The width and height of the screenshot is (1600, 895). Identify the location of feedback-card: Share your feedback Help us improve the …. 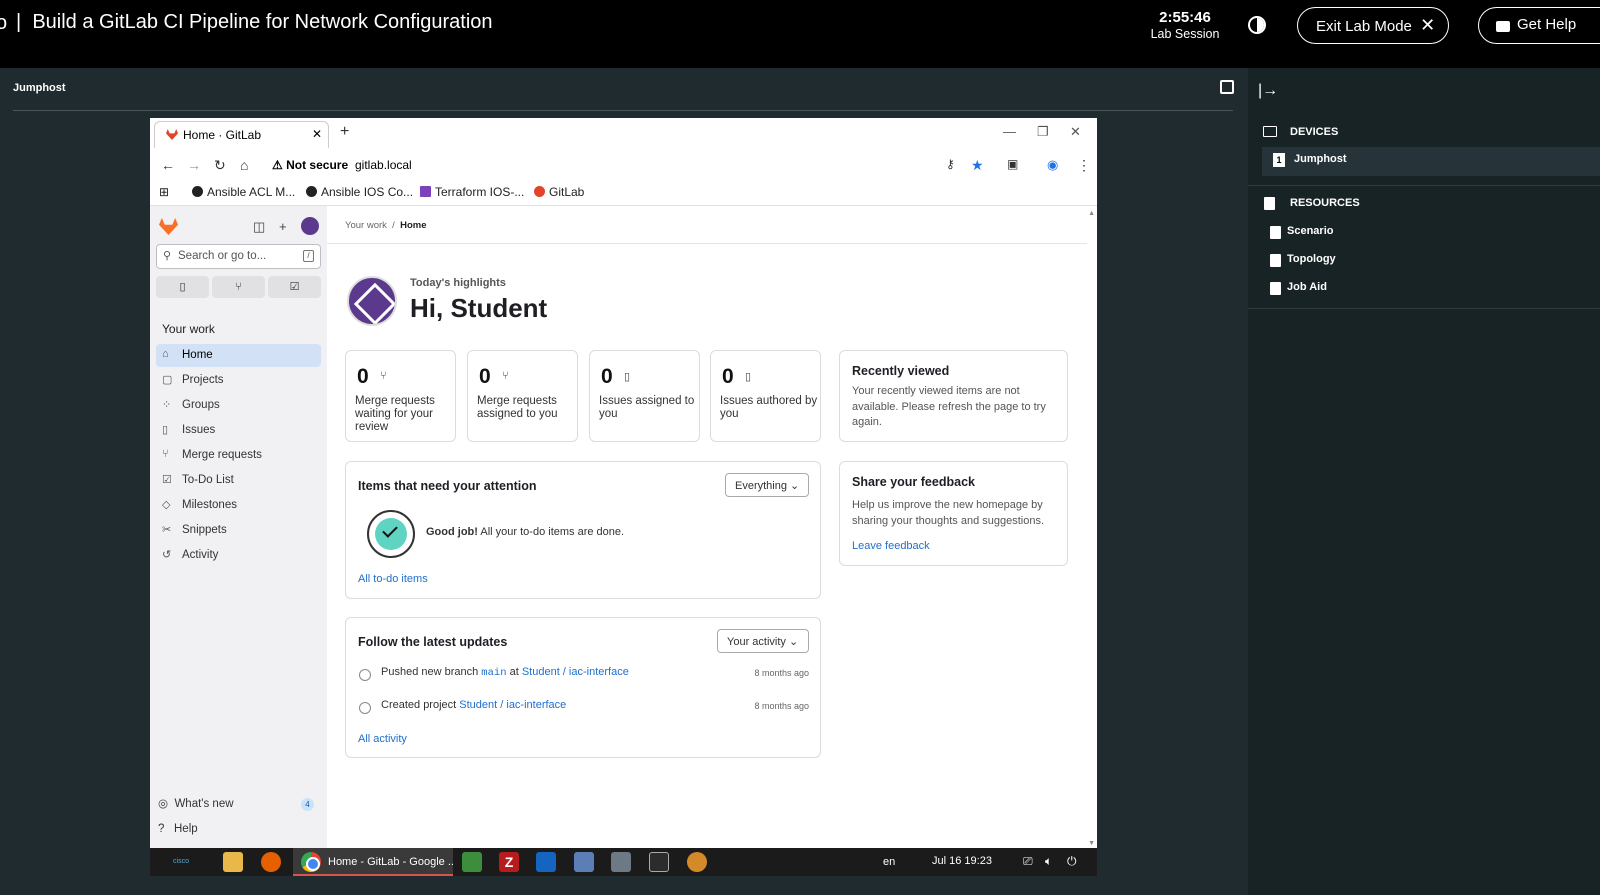
(953, 513).